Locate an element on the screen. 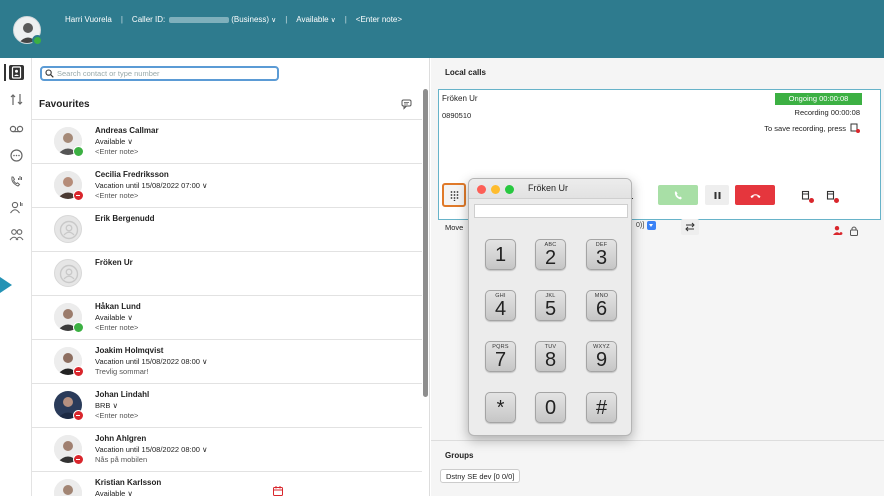 The image size is (884, 496). caller-id-selector: Caller ID: (Business) ∨ is located at coordinates (204, 19).